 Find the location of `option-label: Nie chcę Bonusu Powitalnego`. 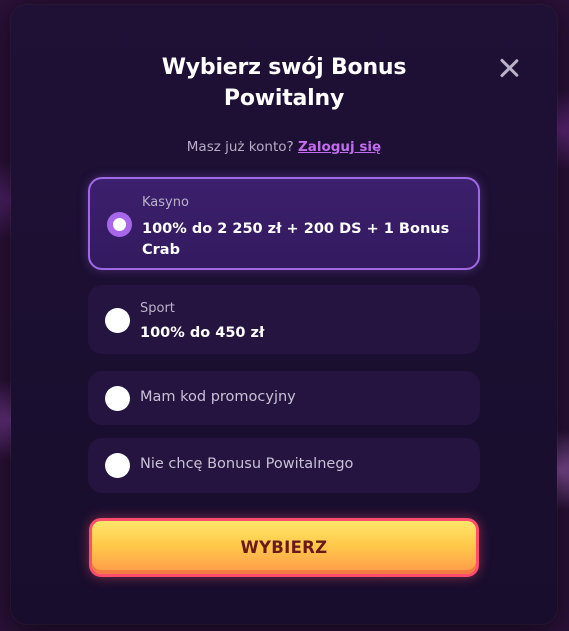

option-label: Nie chcę Bonusu Powitalnego is located at coordinates (247, 464).